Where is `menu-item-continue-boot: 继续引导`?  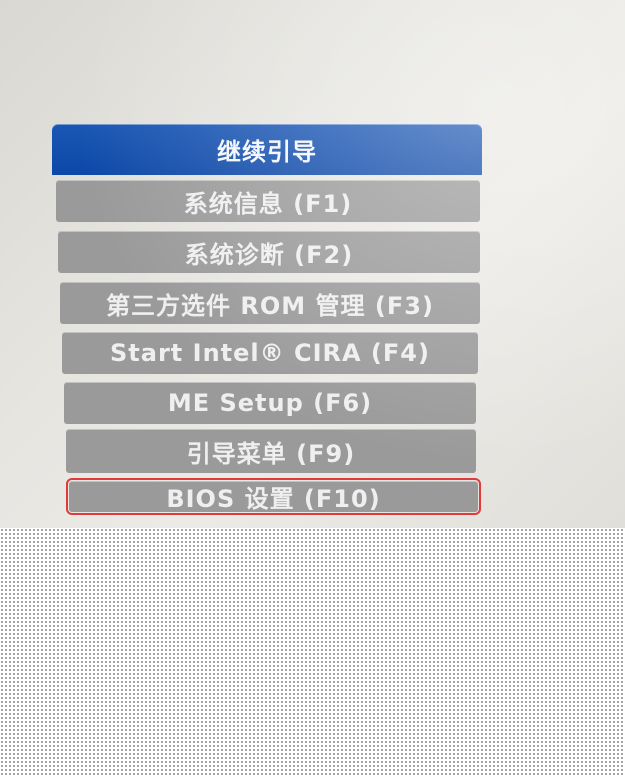
menu-item-continue-boot: 继续引导 is located at coordinates (267, 149).